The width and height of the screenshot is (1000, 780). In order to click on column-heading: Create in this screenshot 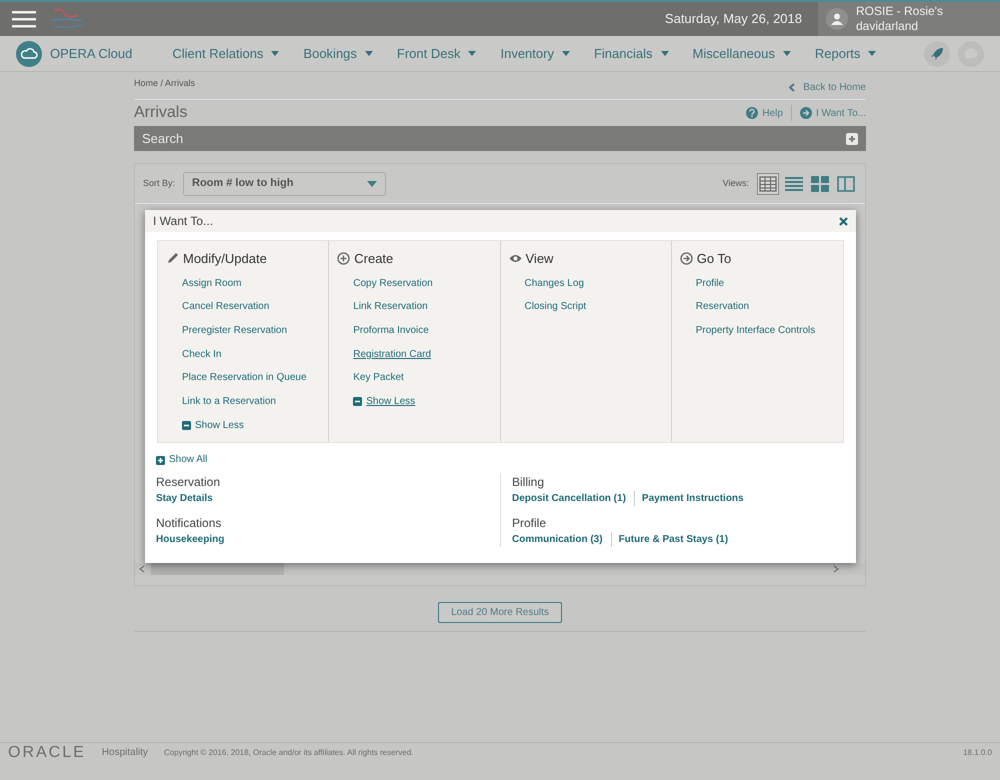, I will do `click(374, 259)`.